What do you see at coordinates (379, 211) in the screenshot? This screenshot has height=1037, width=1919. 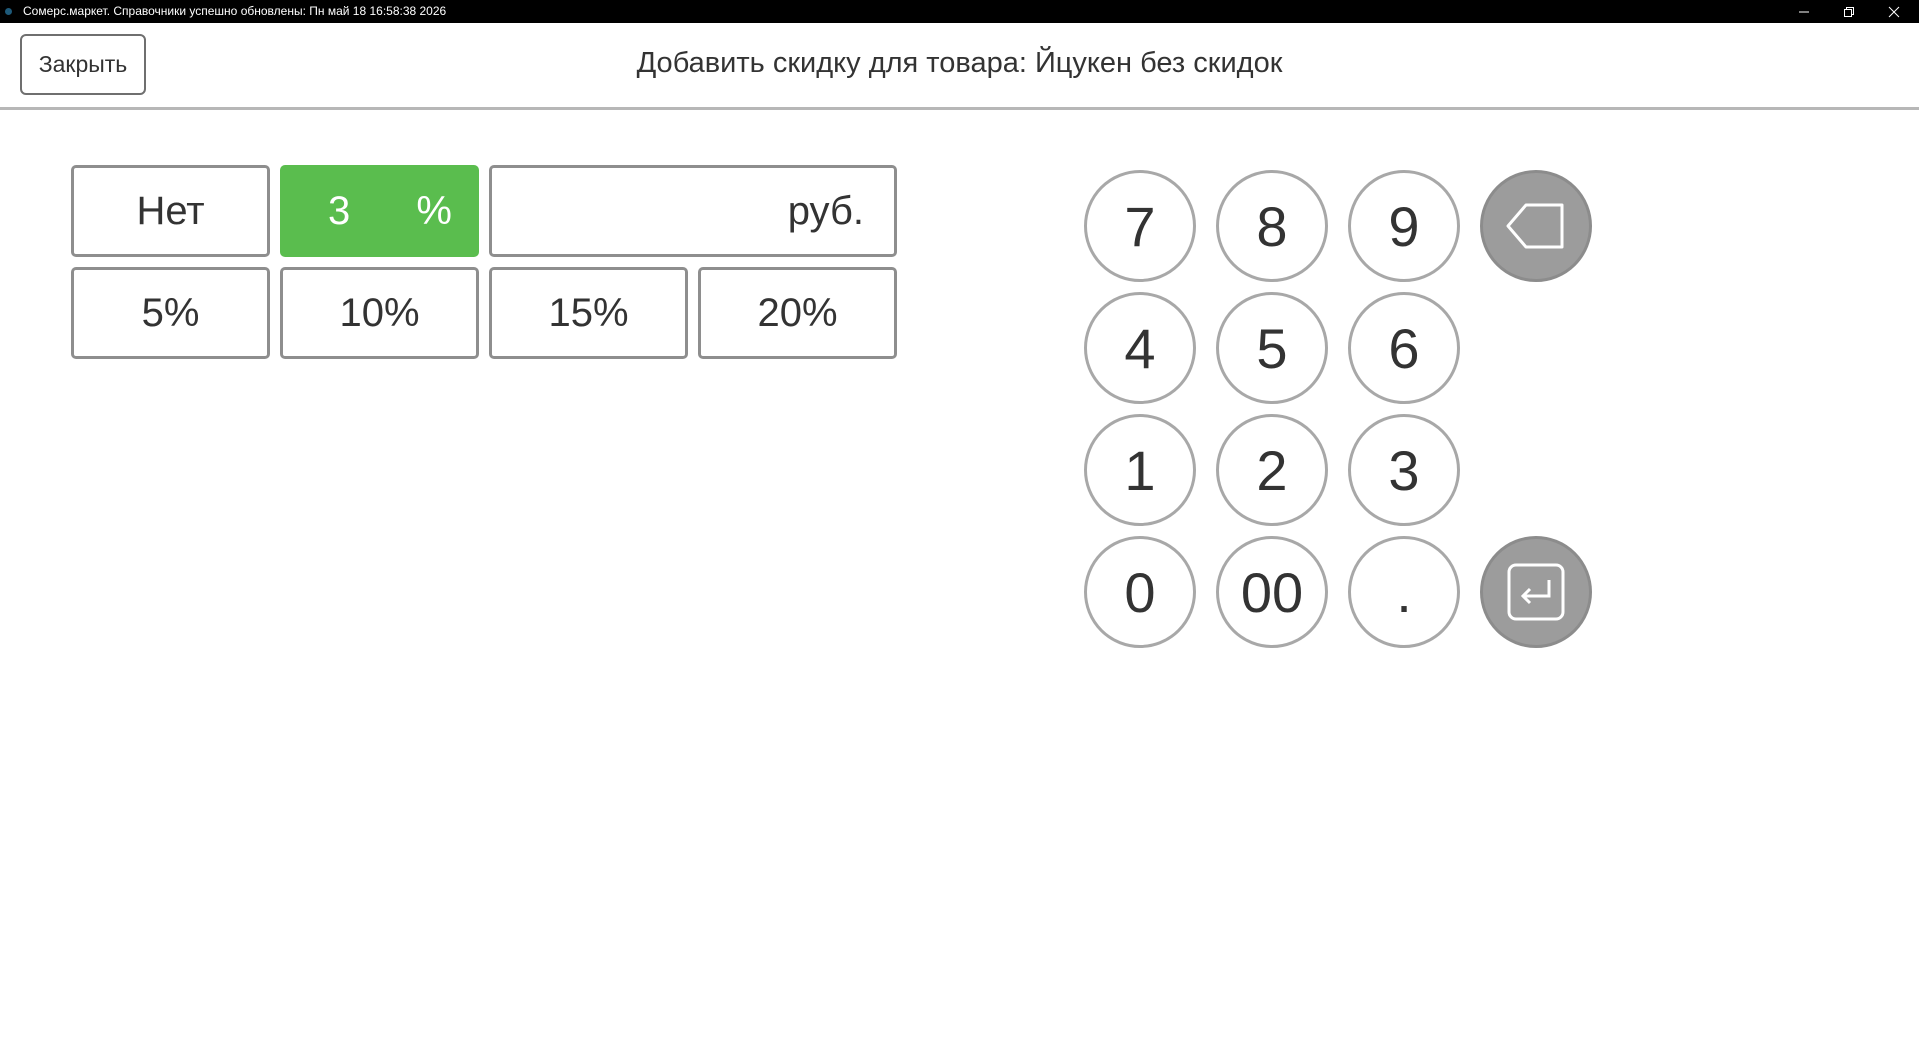 I see `percent-discount-field: 3 %` at bounding box center [379, 211].